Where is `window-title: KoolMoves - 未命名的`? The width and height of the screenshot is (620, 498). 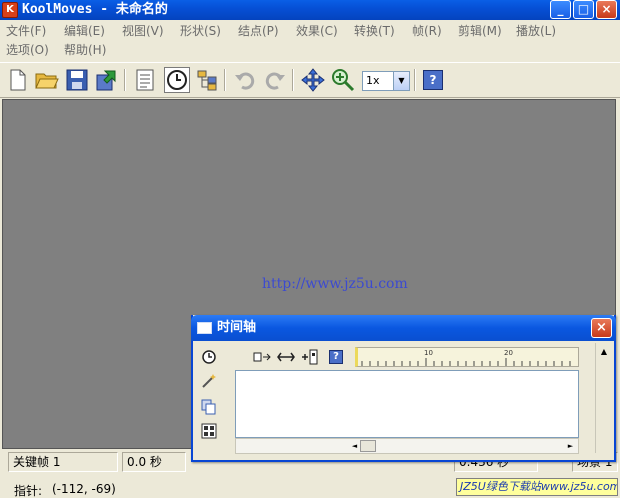
window-title: KoolMoves - 未命名的 is located at coordinates (95, 9).